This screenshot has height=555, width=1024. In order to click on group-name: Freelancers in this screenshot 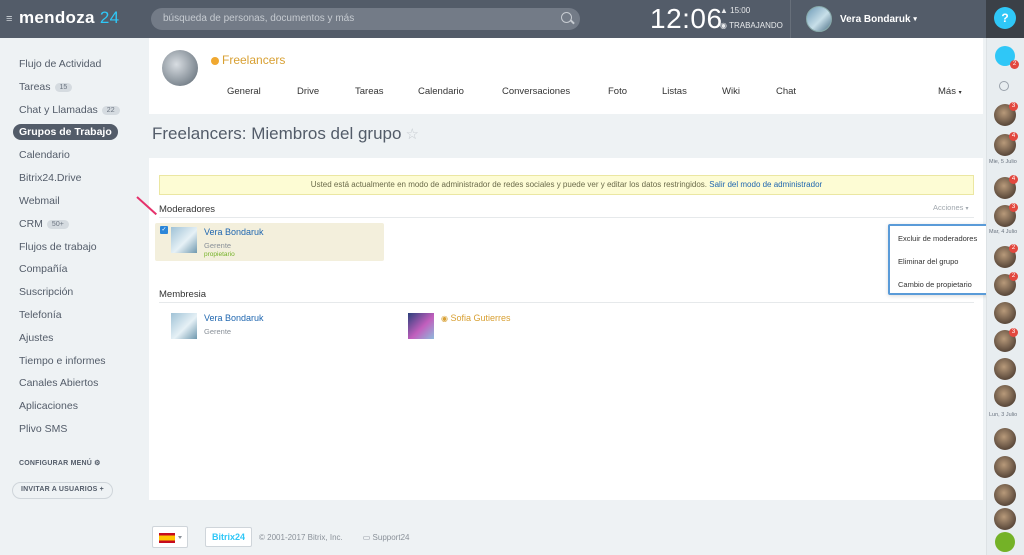, I will do `click(248, 60)`.